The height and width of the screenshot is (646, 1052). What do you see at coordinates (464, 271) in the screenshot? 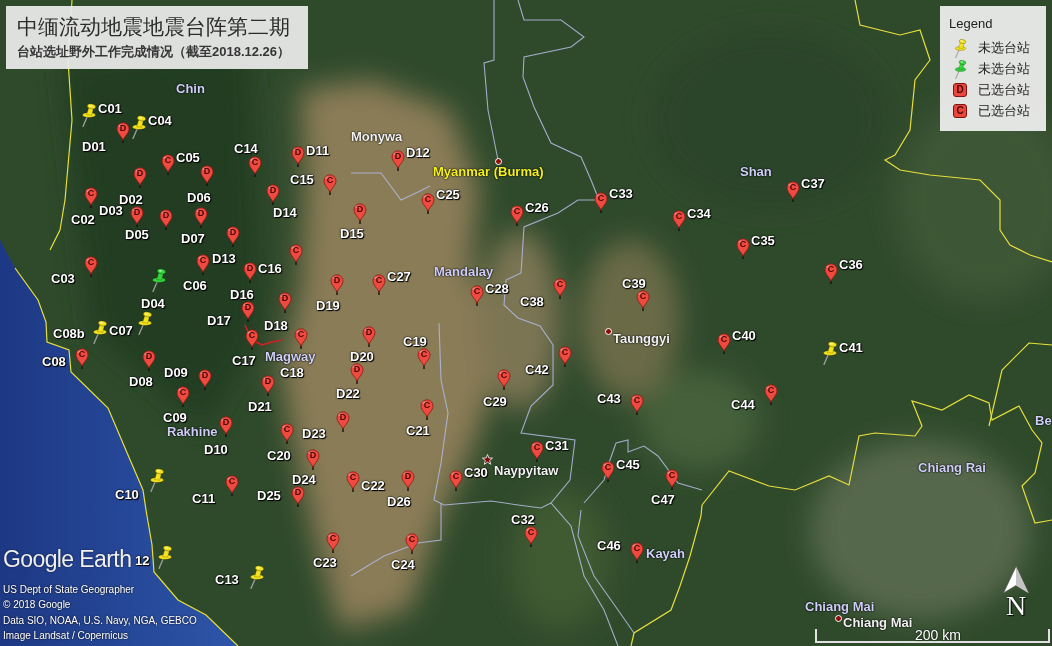
I see `place-label: Mandalay` at bounding box center [464, 271].